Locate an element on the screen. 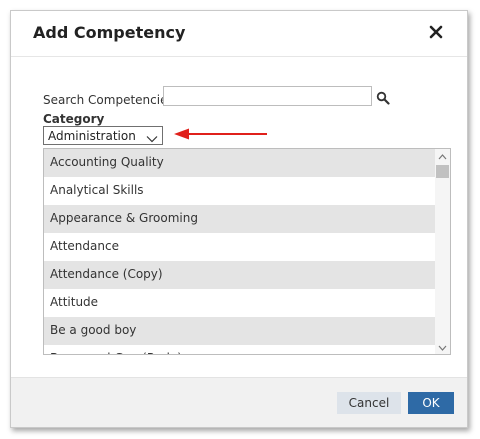 The image size is (480, 439). competency-list-item: Be a good Guy (Rude) is located at coordinates (239, 349).